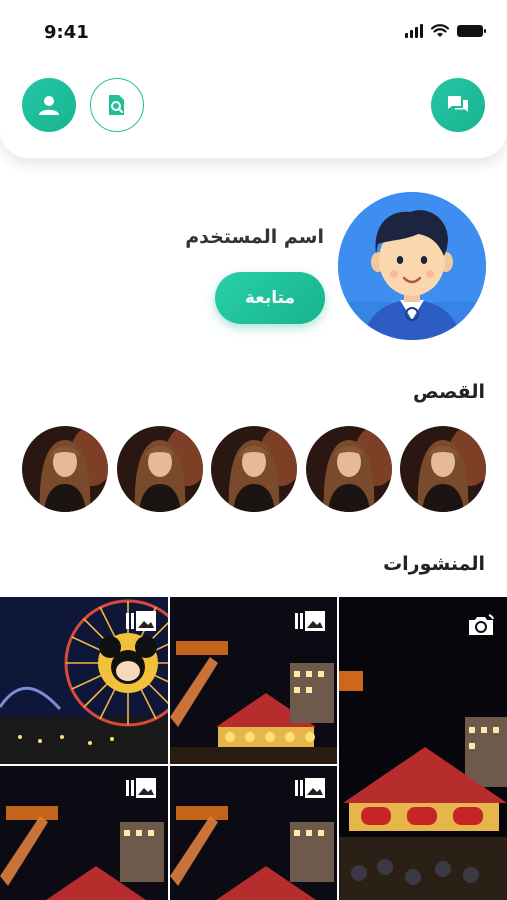 The height and width of the screenshot is (900, 507). Describe the element at coordinates (449, 392) in the screenshot. I see `stories-title: القصص` at that location.